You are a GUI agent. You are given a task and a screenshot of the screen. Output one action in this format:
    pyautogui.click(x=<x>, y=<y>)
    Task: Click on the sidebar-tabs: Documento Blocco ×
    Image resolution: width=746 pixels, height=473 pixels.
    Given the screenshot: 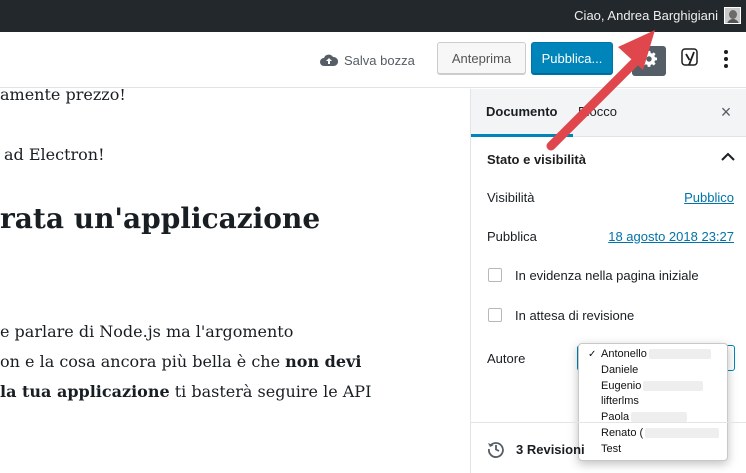 What is the action you would take?
    pyautogui.click(x=608, y=113)
    